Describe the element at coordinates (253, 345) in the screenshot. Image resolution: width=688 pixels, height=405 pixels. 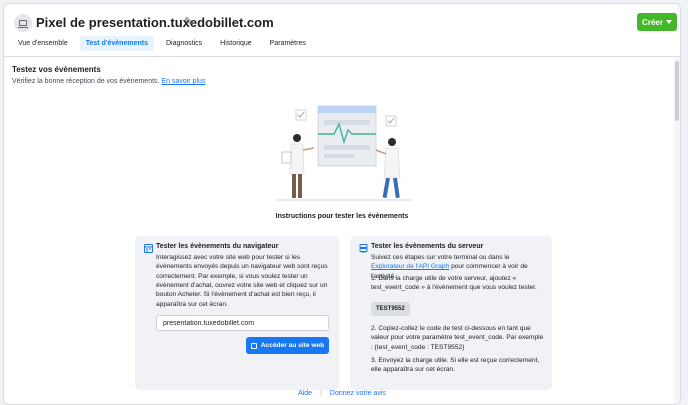
I see `external-link-icon` at that location.